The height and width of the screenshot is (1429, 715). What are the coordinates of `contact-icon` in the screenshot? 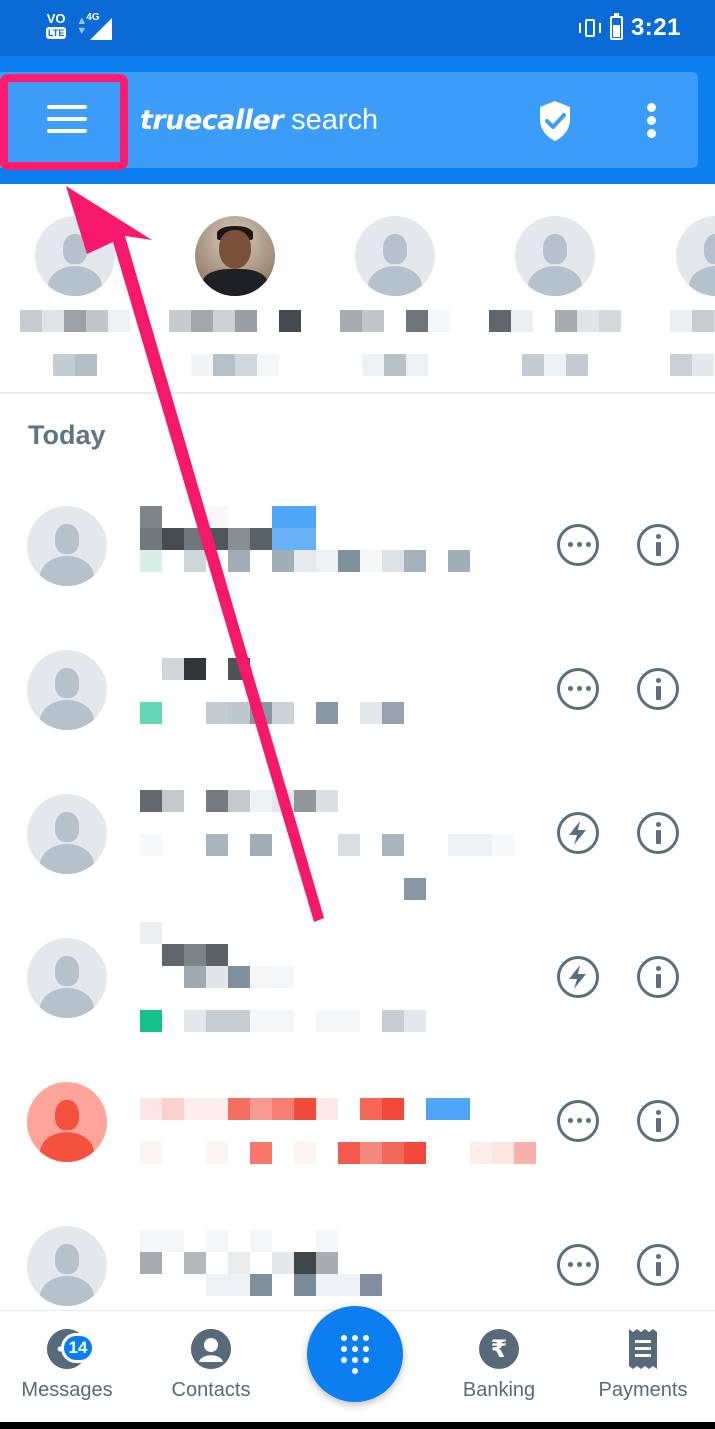 It's located at (211, 1349).